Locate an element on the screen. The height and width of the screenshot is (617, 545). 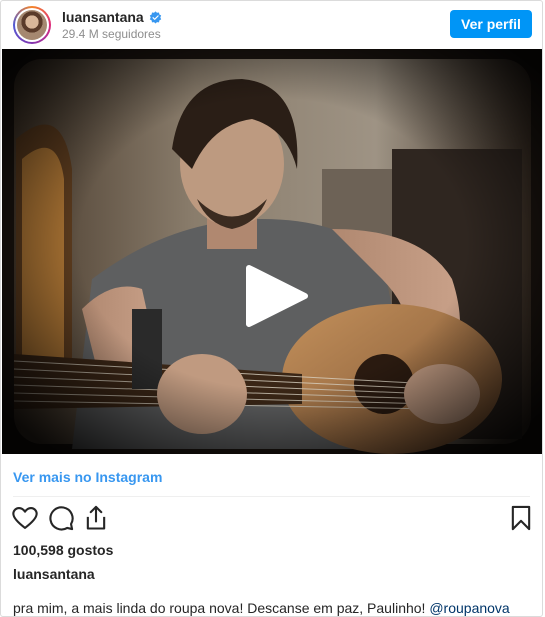
post-header: luansantana 29.4 M seguidores Ver perfil is located at coordinates (271, 25).